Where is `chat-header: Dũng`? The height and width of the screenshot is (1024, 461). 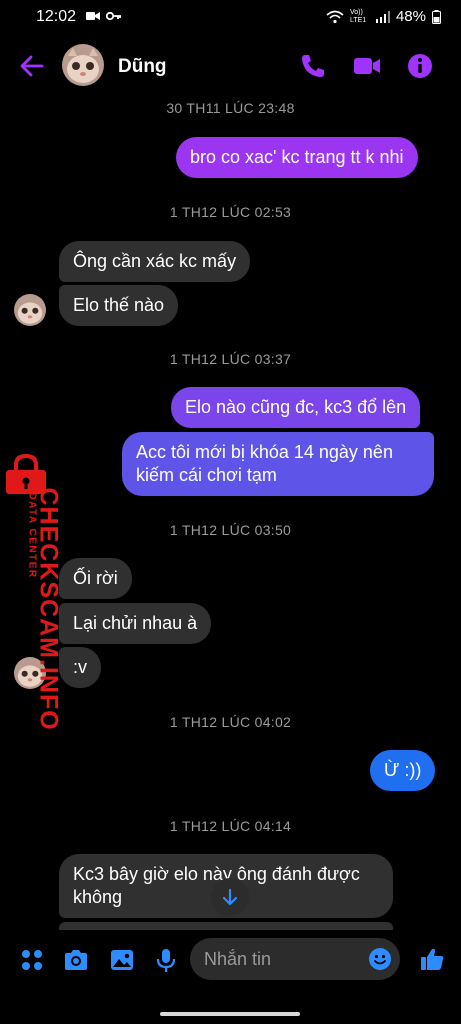
chat-header: Dũng is located at coordinates (230, 66).